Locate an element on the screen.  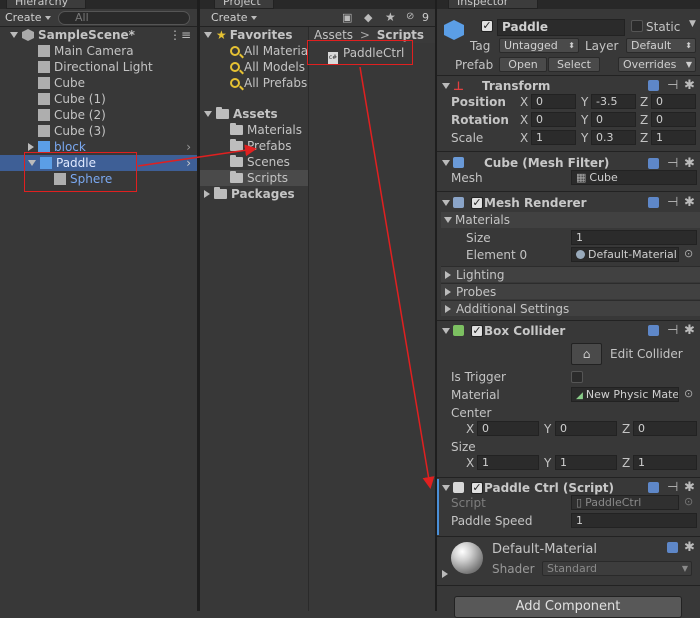
arrow-paddle-to-prefabs is located at coordinates (197, 155).